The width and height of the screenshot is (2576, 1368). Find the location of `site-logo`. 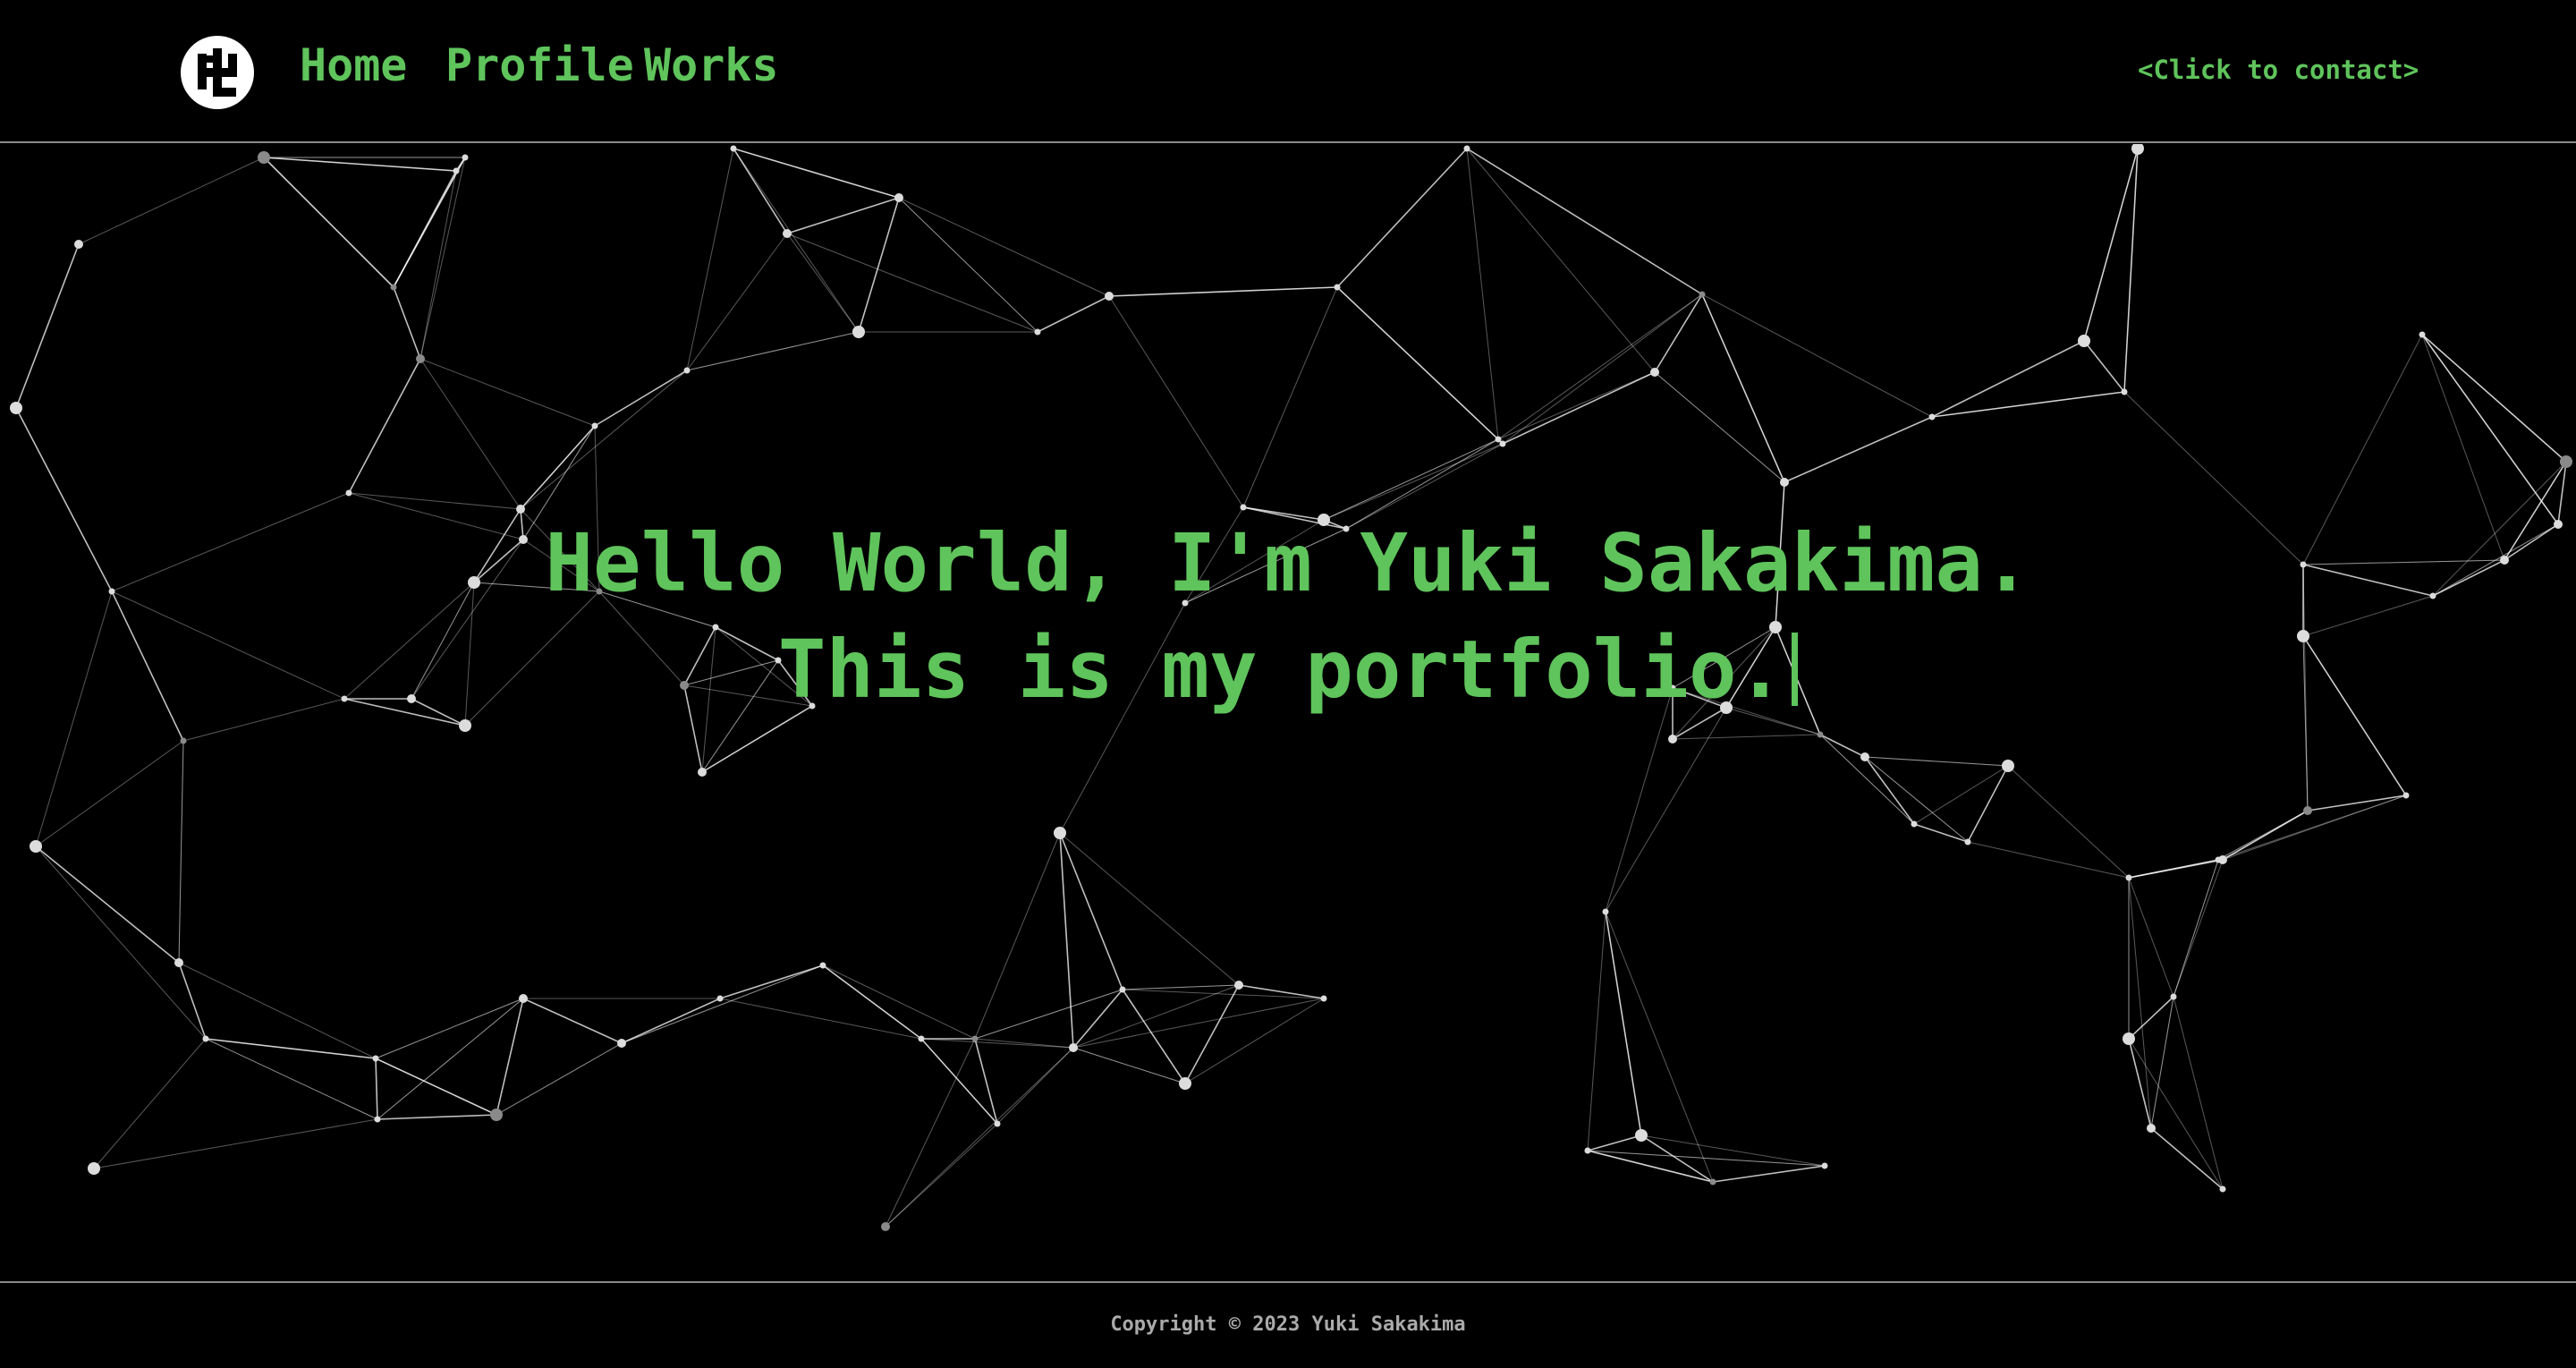

site-logo is located at coordinates (217, 72).